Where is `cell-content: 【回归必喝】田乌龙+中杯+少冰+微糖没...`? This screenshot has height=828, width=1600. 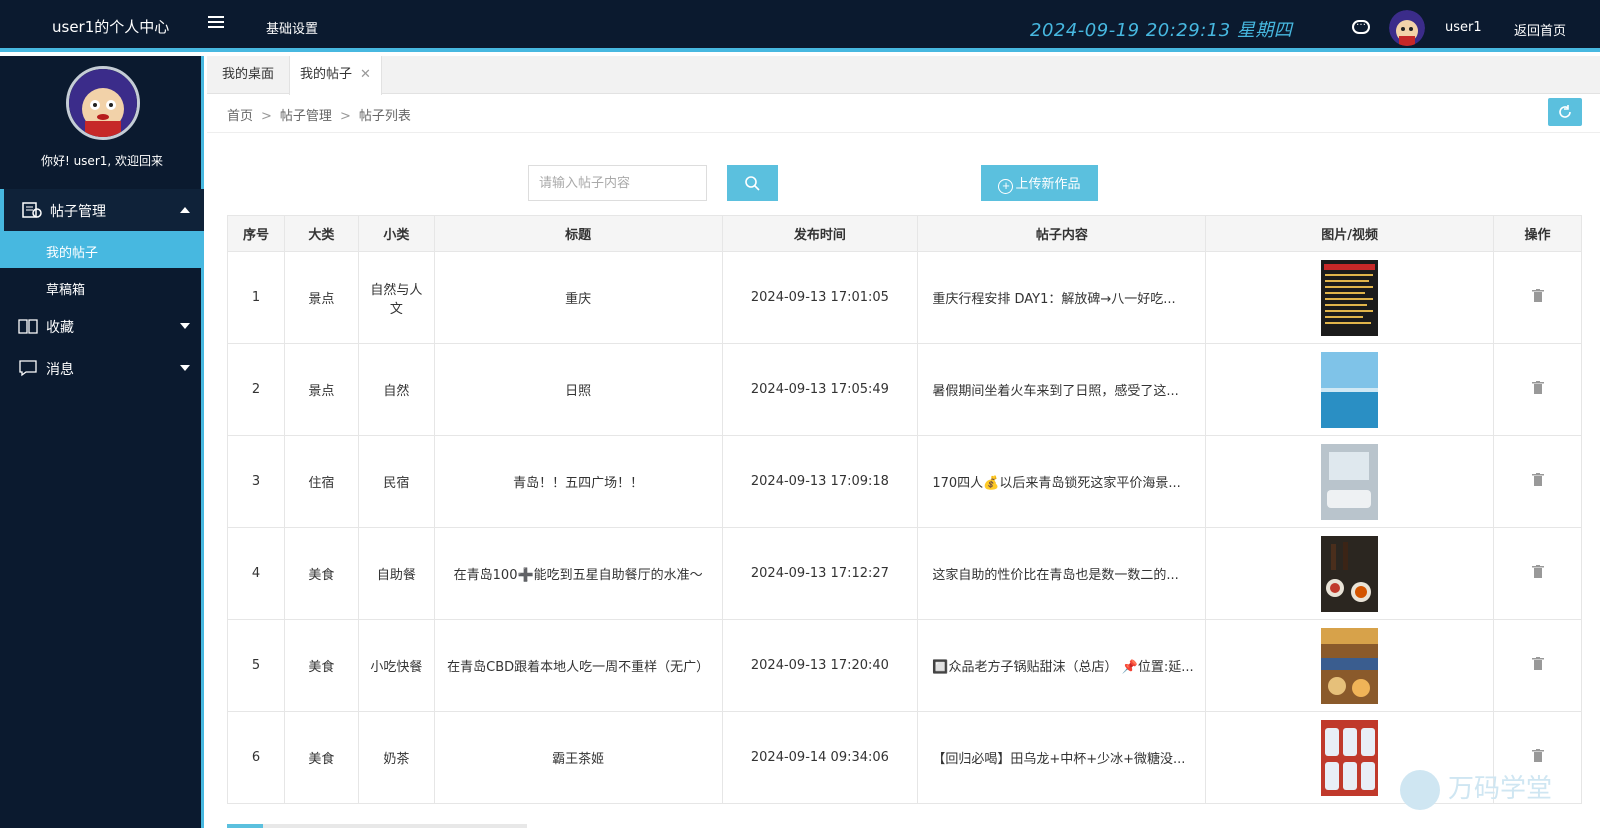
cell-content: 【回归必喝】田乌龙+中杯+少冰+微糖没... is located at coordinates (1062, 757).